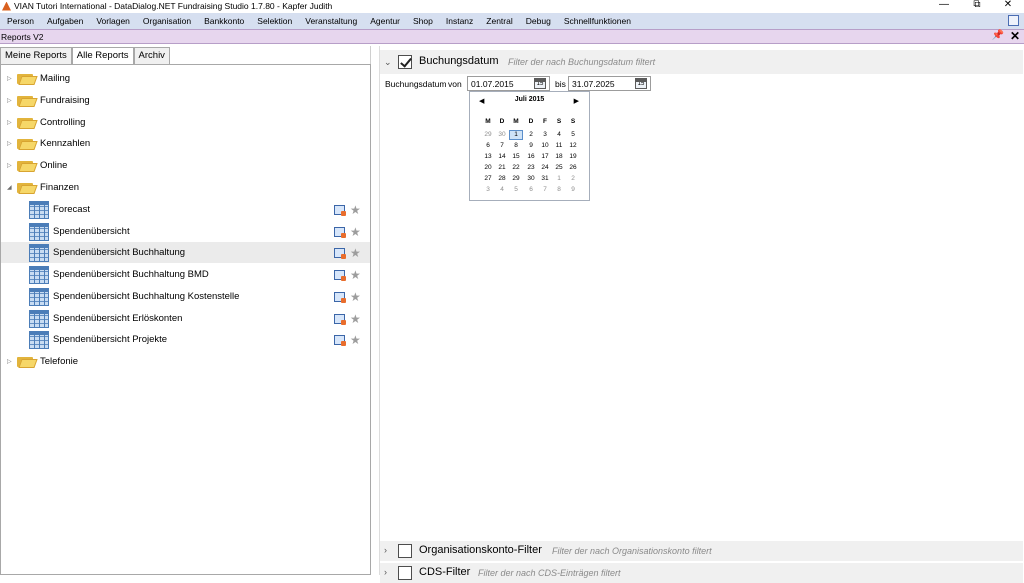 This screenshot has width=1024, height=583. I want to click on calendar-day: 6, so click(531, 190).